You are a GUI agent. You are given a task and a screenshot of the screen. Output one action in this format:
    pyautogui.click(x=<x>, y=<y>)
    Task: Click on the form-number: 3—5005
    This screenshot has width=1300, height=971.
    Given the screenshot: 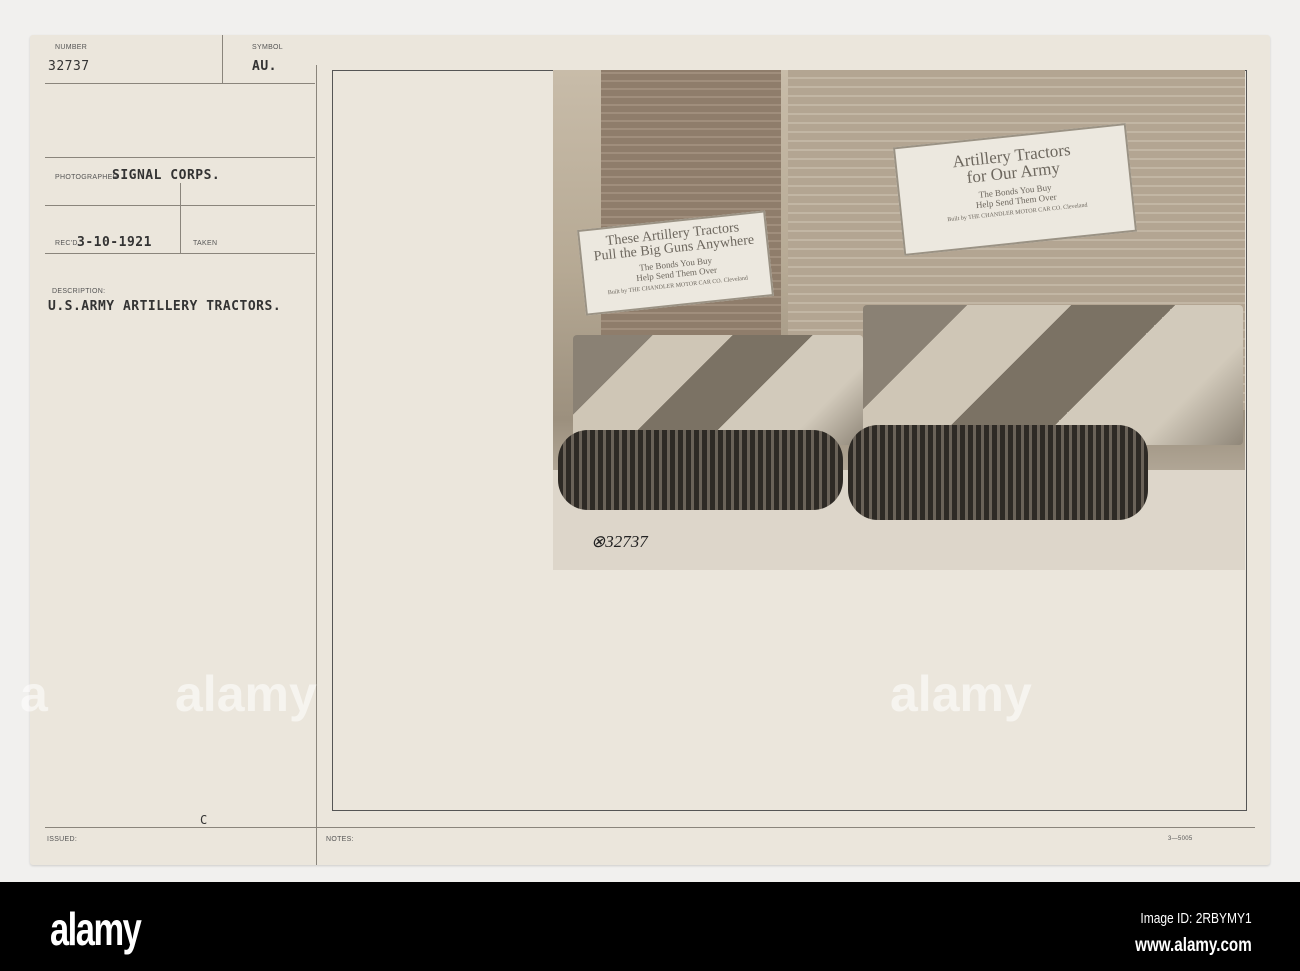 What is the action you would take?
    pyautogui.click(x=1180, y=839)
    